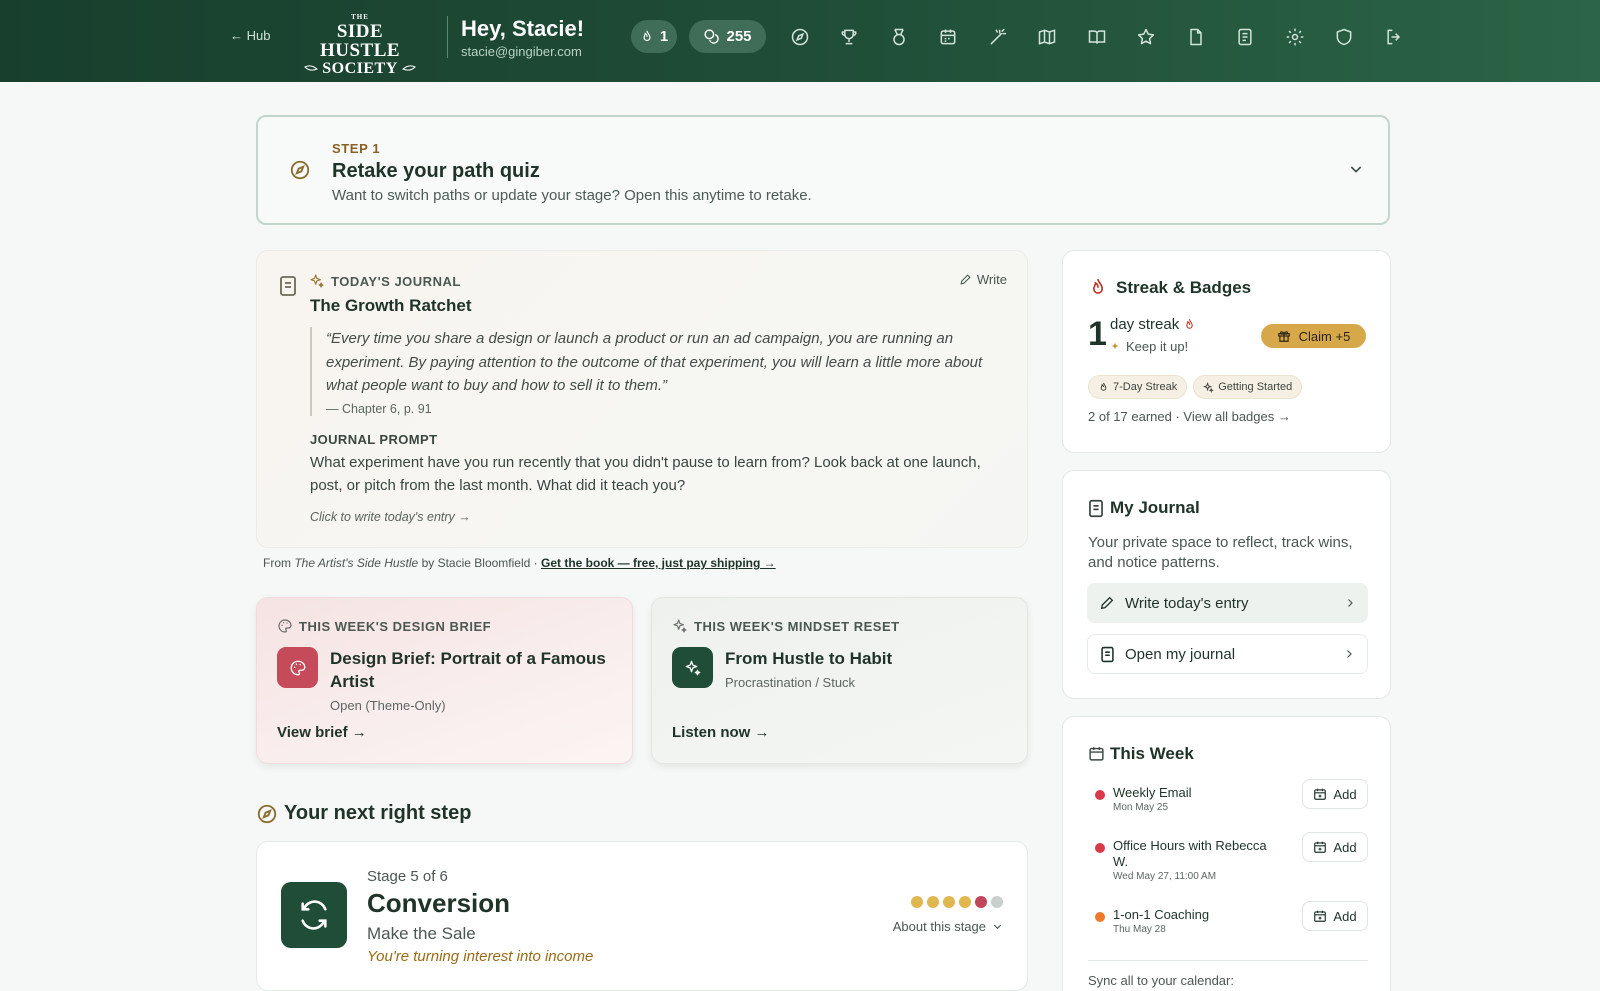 This screenshot has width=1600, height=991. I want to click on claim-button: Claim +5, so click(1313, 336).